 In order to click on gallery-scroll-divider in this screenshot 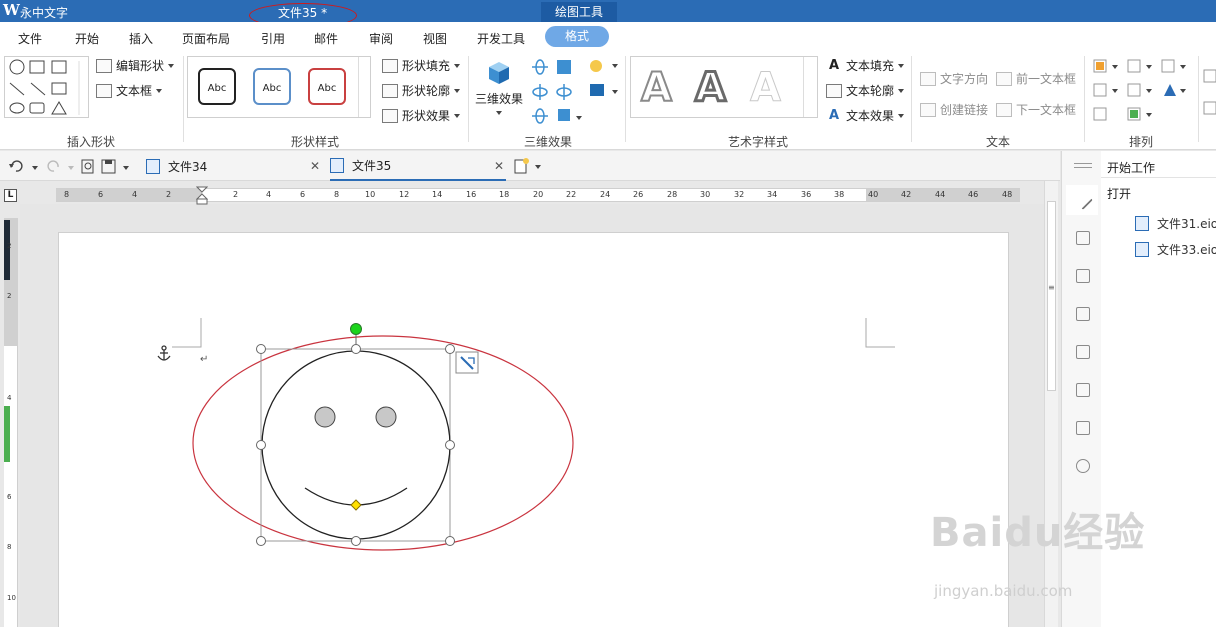, I will do `click(358, 87)`.